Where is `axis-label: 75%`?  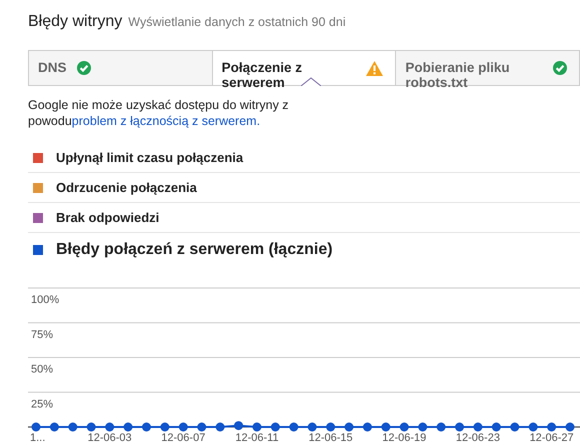
axis-label: 75% is located at coordinates (42, 334).